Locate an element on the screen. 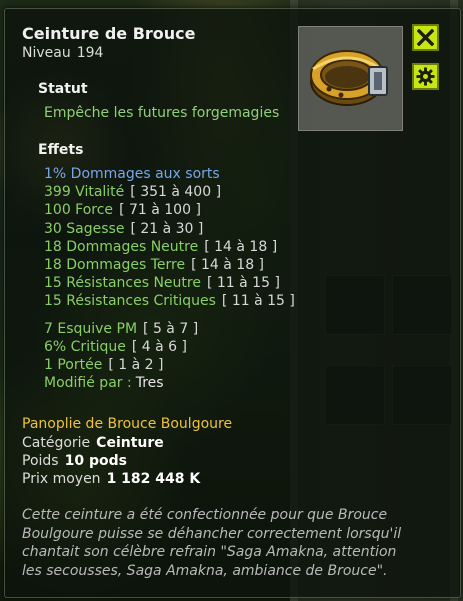 The width and height of the screenshot is (463, 601). item-name: Ceinture de Brouce is located at coordinates (109, 33).